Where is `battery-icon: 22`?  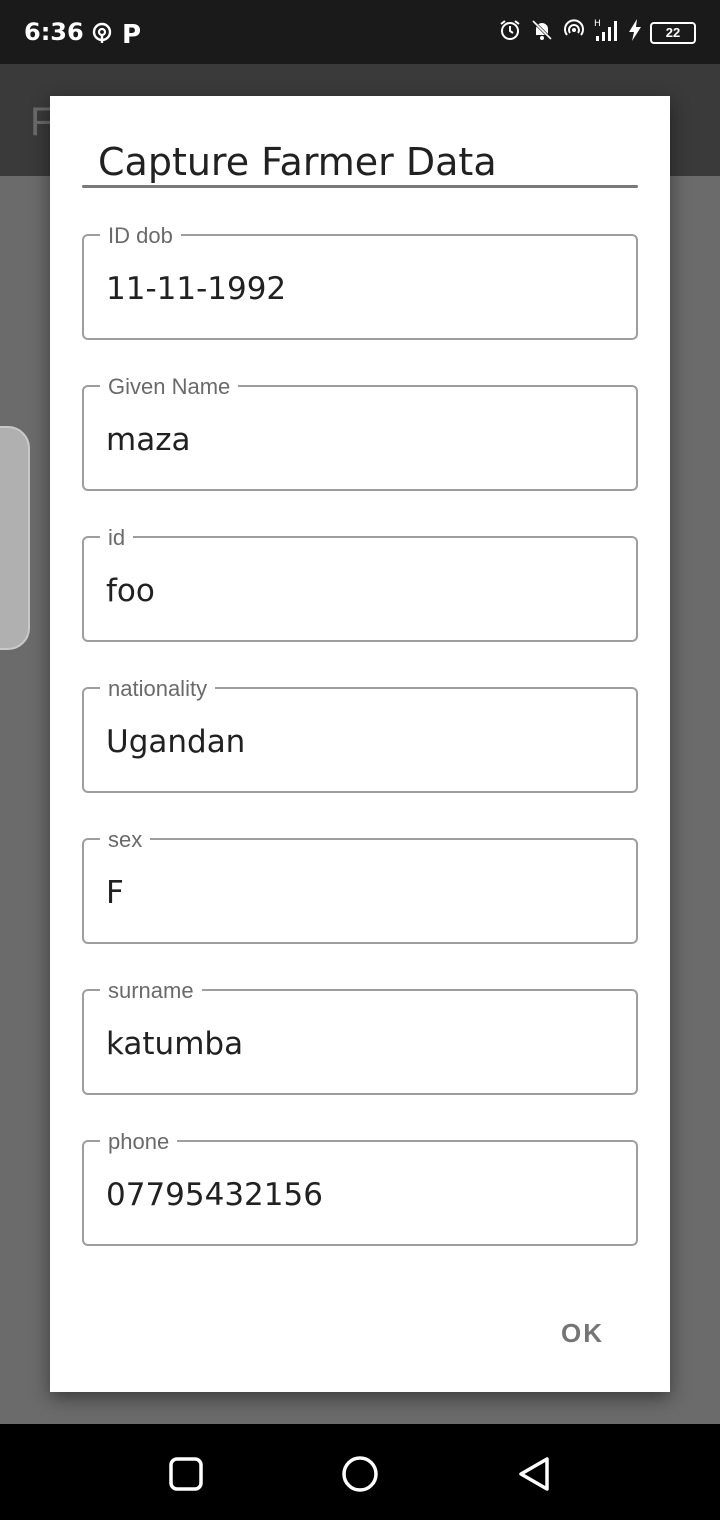
battery-icon: 22 is located at coordinates (673, 32).